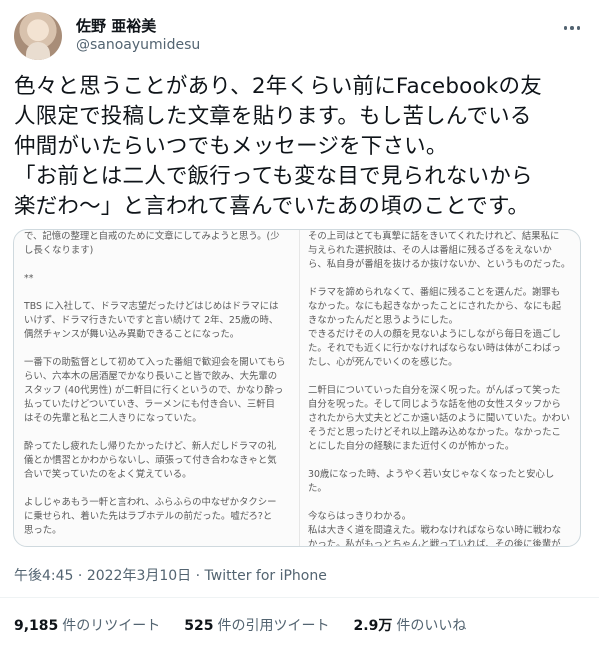 This screenshot has width=599, height=650. Describe the element at coordinates (154, 390) in the screenshot. I see `image-text-line: スタッフ (40代男性) が二軒目に行くというので、かなり酔っ` at that location.